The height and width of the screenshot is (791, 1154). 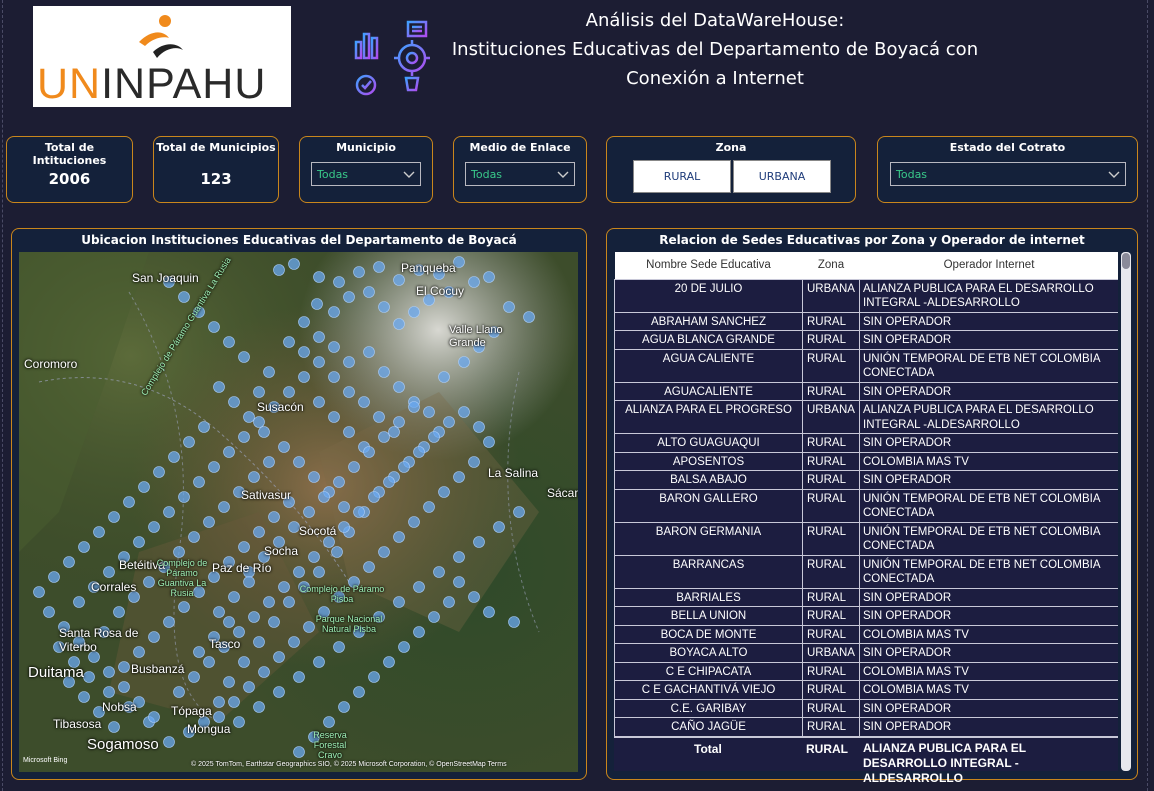 I want to click on table-row: C E CHIPACATA RURAL COLOMBIA MAS TV, so click(x=866, y=671).